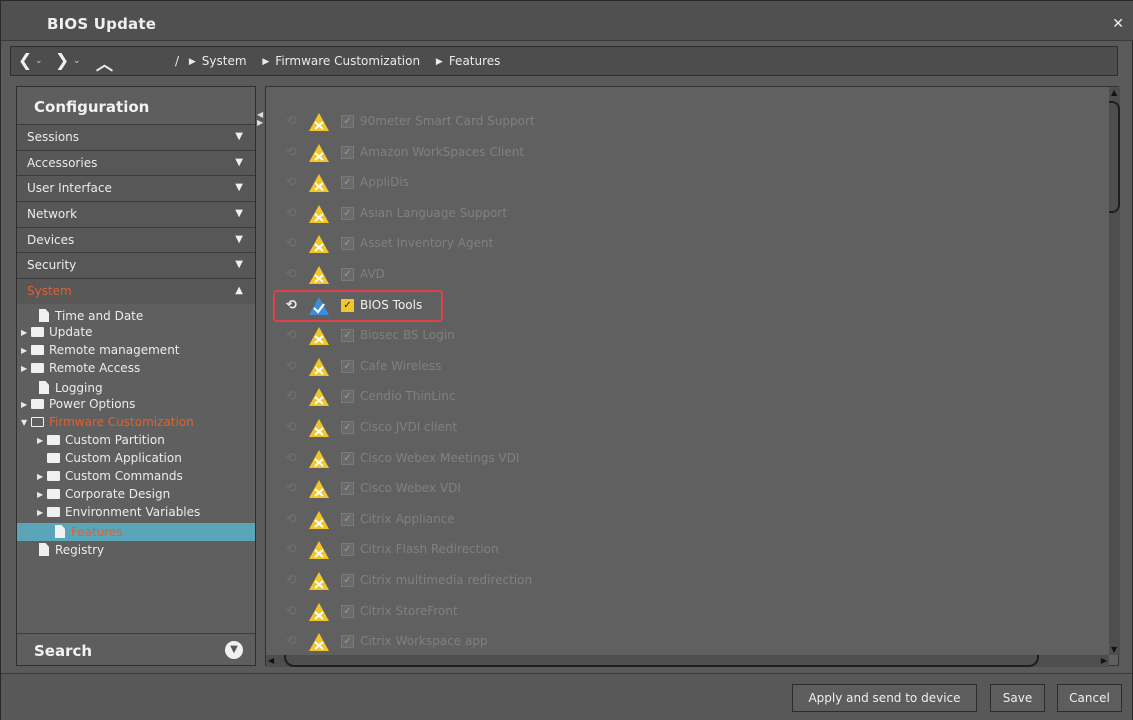 This screenshot has height=720, width=1133. What do you see at coordinates (136, 214) in the screenshot?
I see `category-network: Network ▼` at bounding box center [136, 214].